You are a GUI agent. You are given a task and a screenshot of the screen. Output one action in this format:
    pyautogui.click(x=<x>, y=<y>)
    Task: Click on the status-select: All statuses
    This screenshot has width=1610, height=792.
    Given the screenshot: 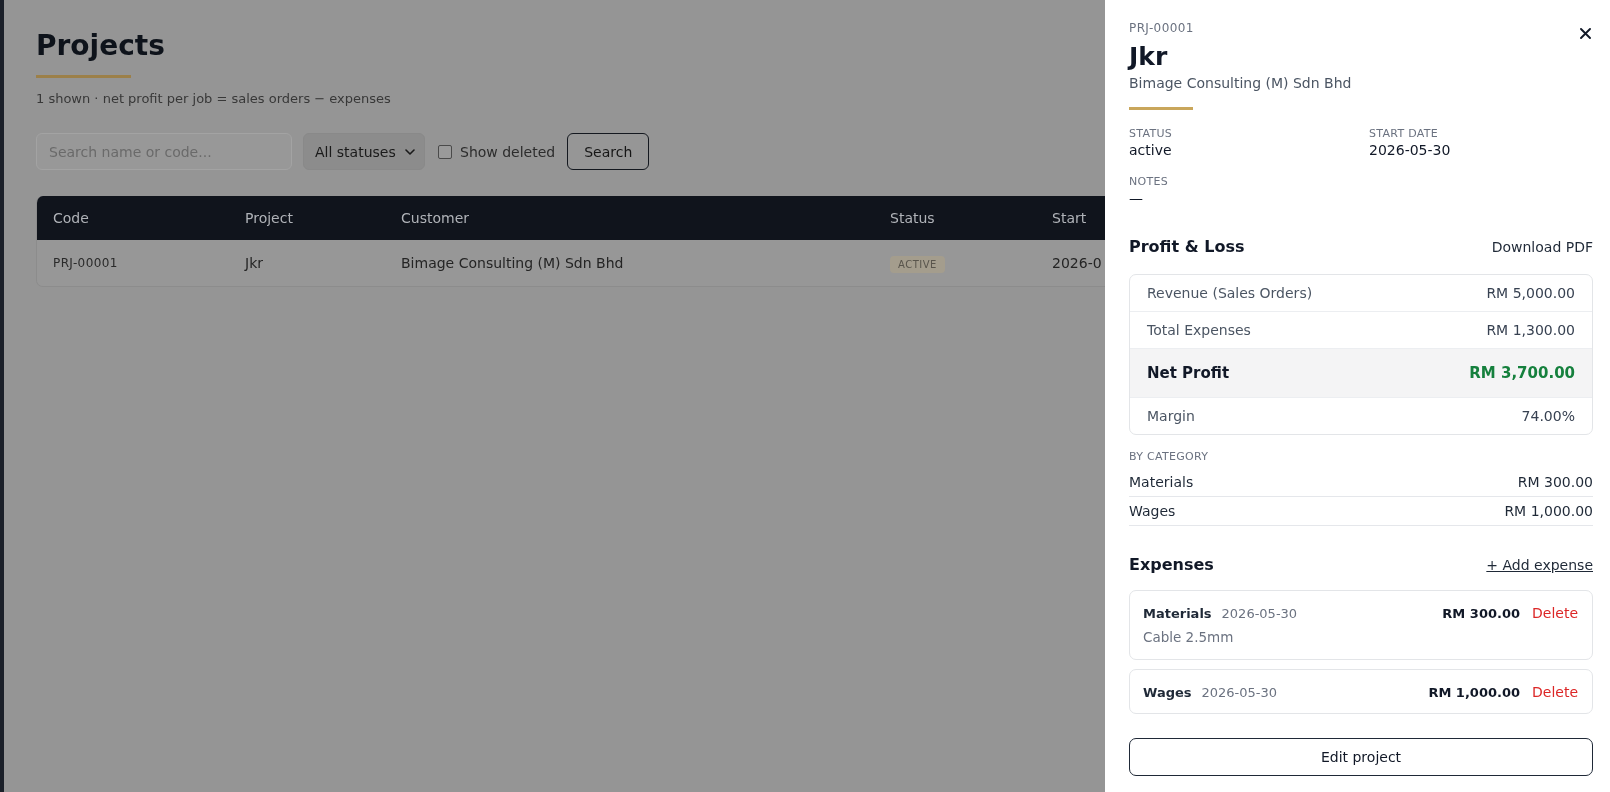 What is the action you would take?
    pyautogui.click(x=364, y=151)
    